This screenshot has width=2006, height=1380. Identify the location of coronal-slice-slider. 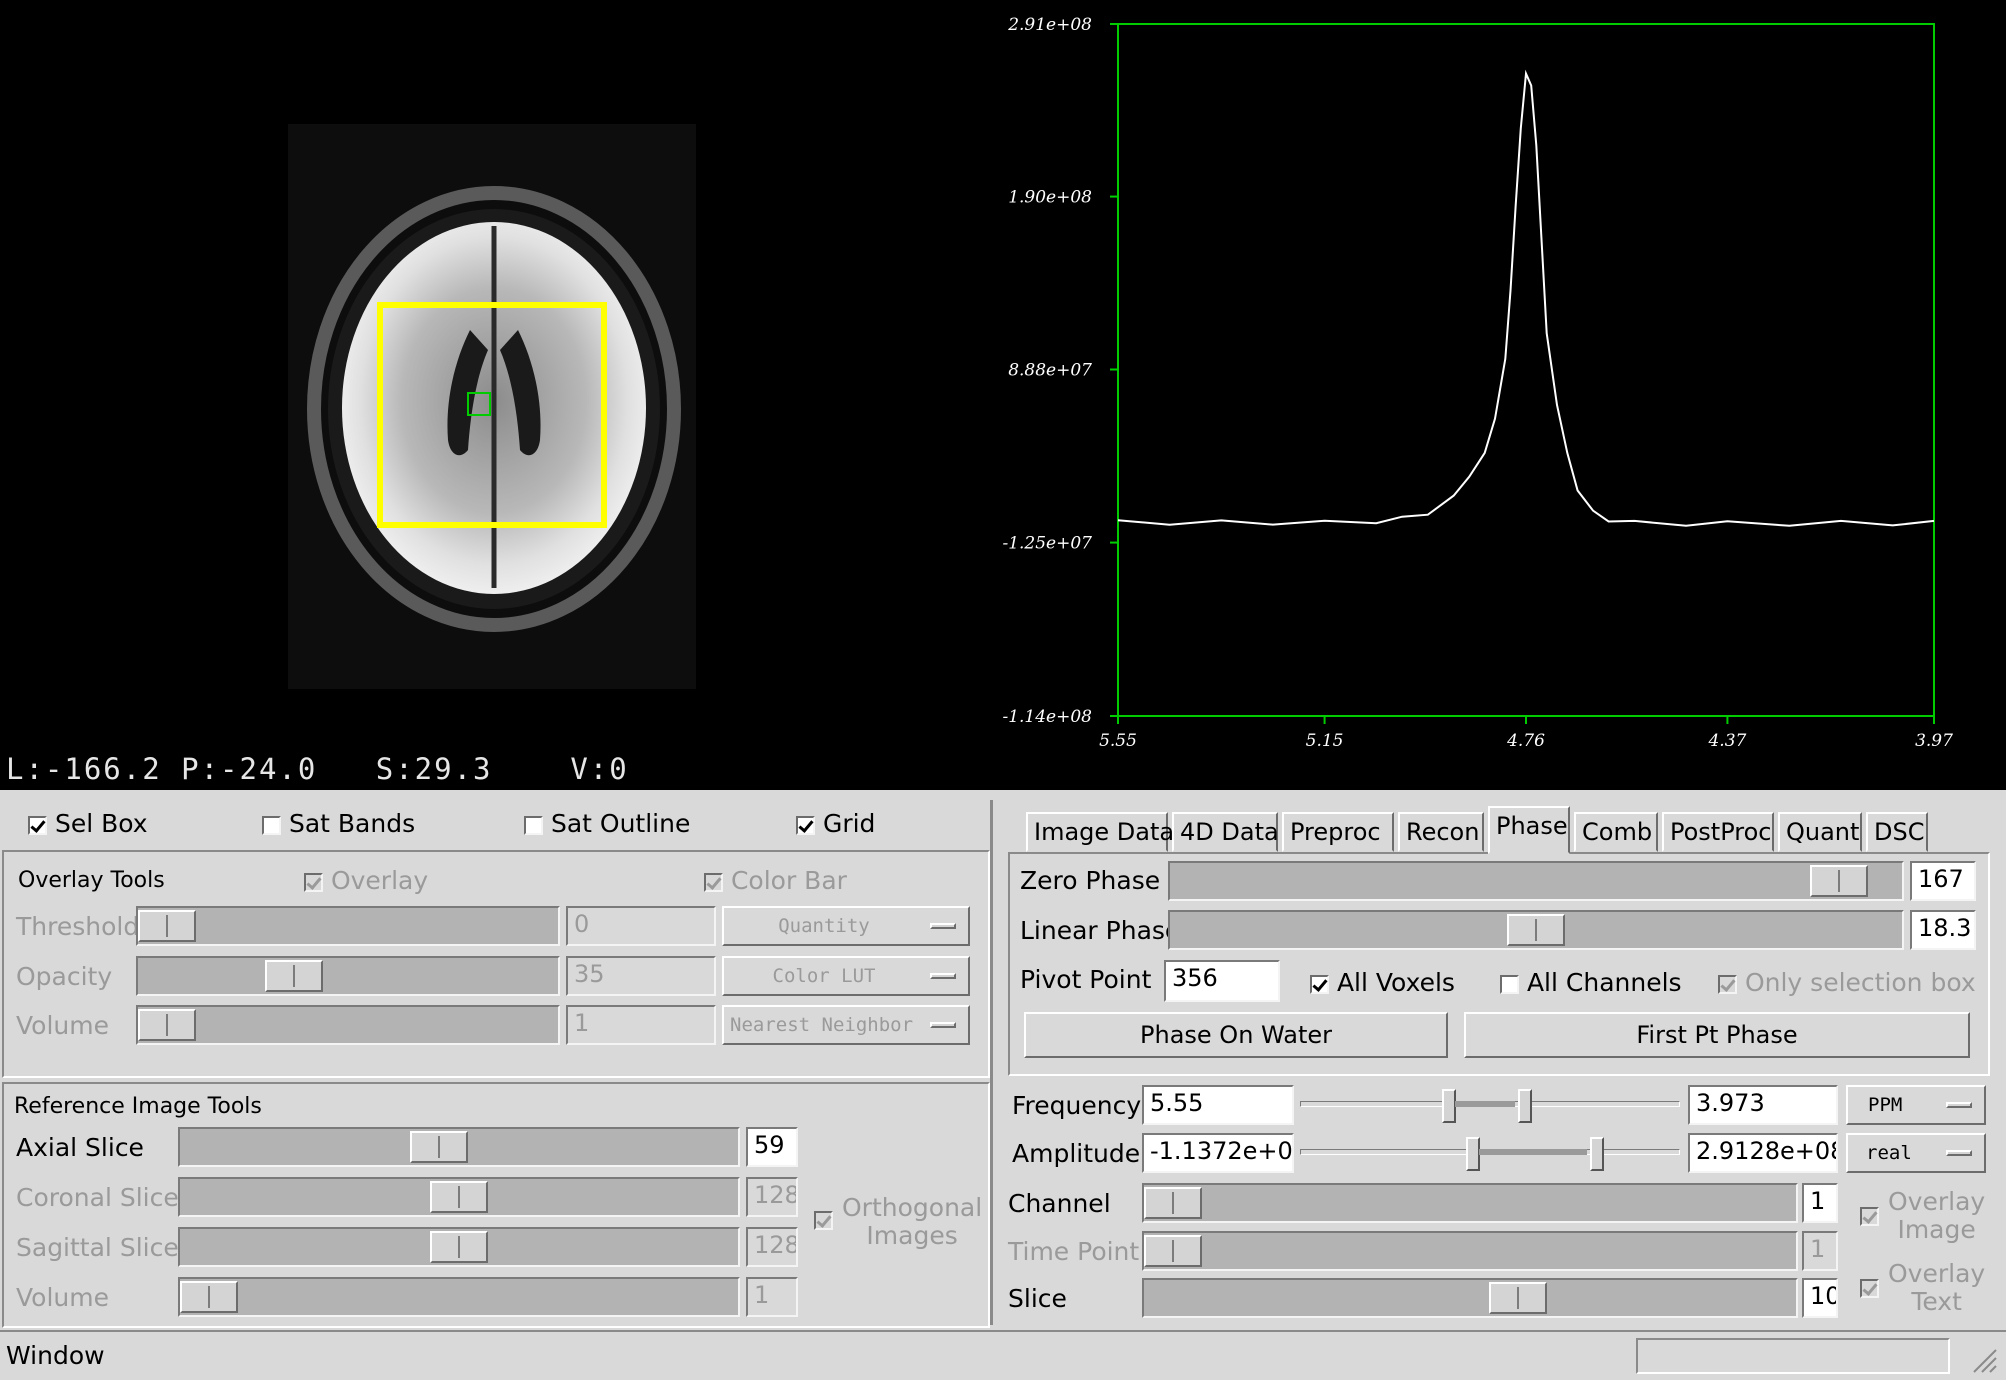
(459, 1197).